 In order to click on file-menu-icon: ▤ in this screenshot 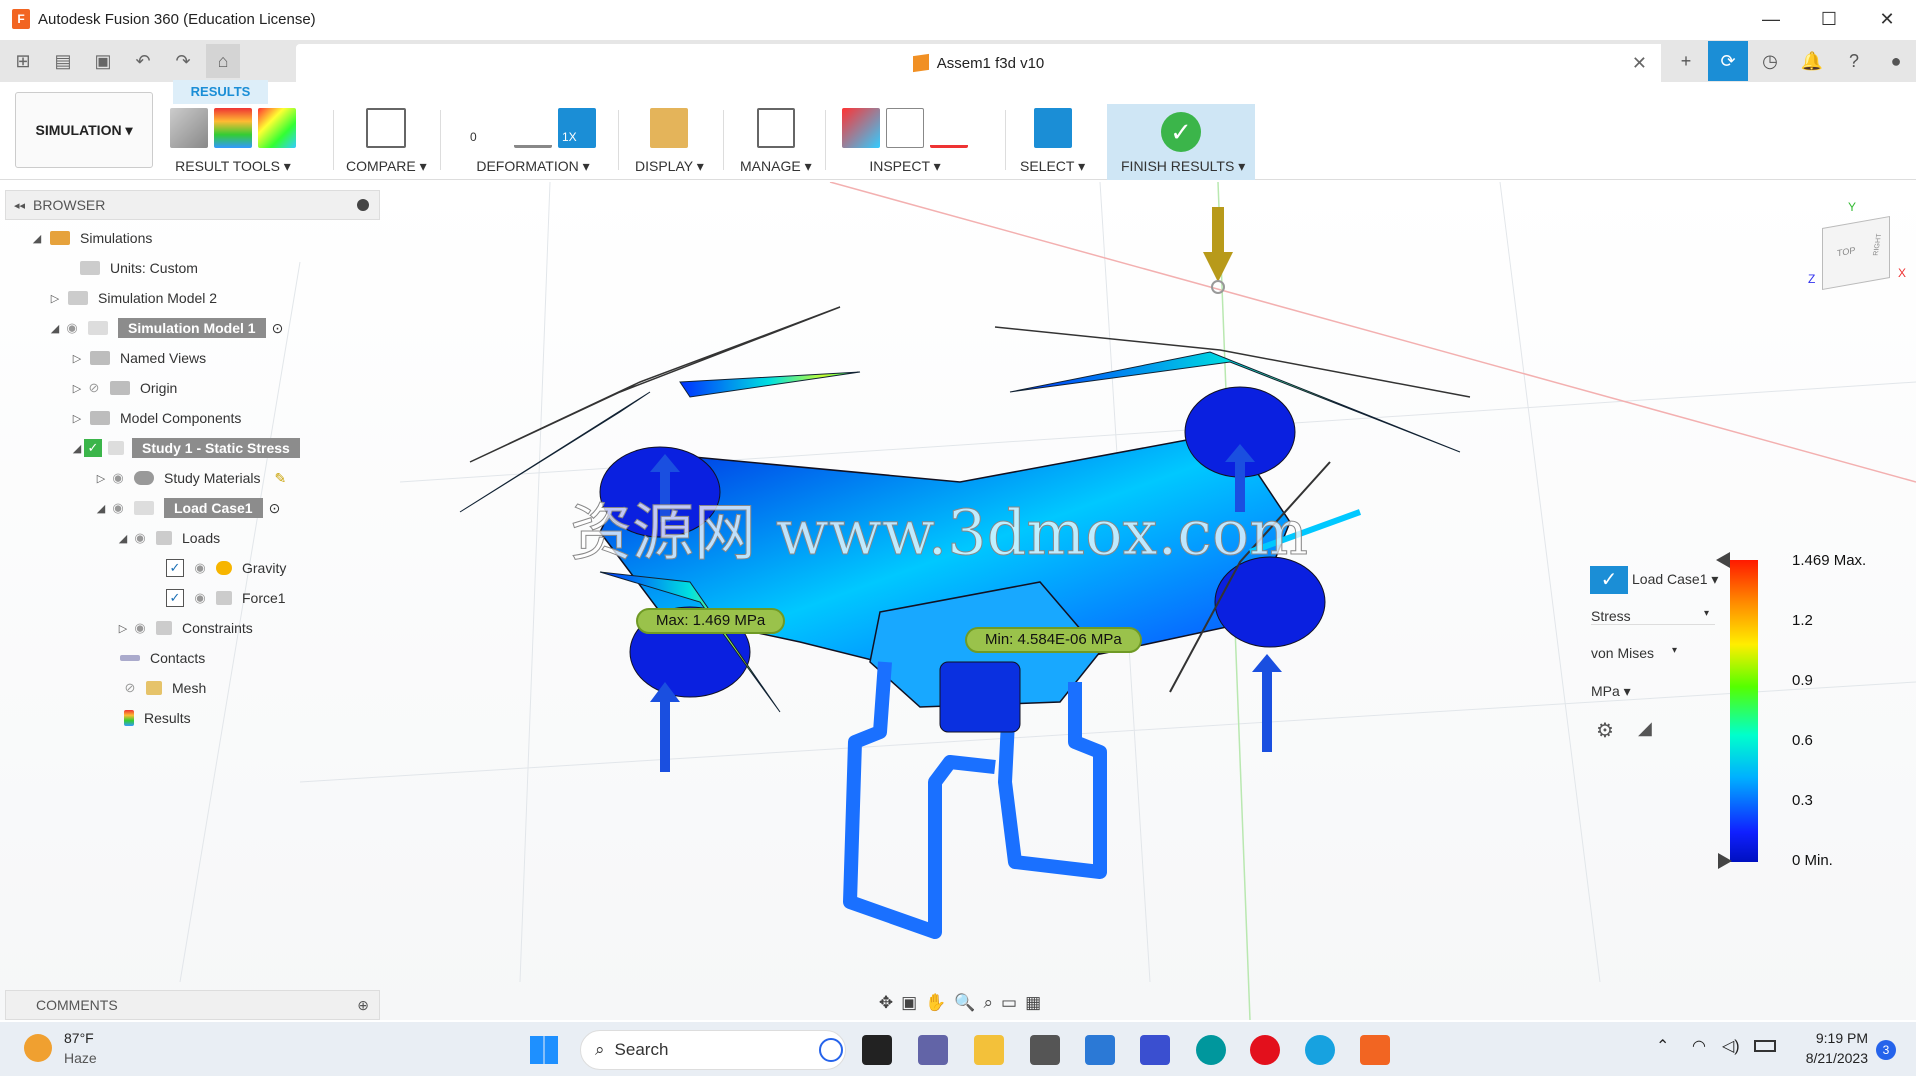, I will do `click(63, 61)`.